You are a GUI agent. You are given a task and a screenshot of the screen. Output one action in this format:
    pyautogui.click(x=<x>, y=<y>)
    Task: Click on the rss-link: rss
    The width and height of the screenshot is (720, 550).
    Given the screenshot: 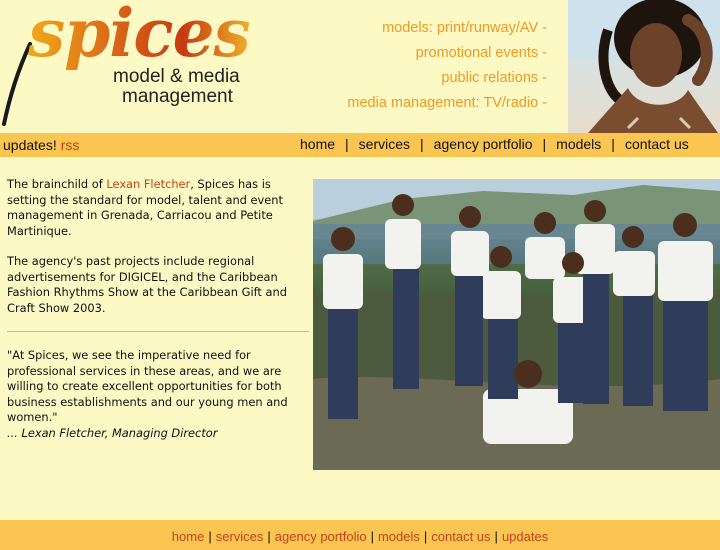 What is the action you would take?
    pyautogui.click(x=70, y=145)
    